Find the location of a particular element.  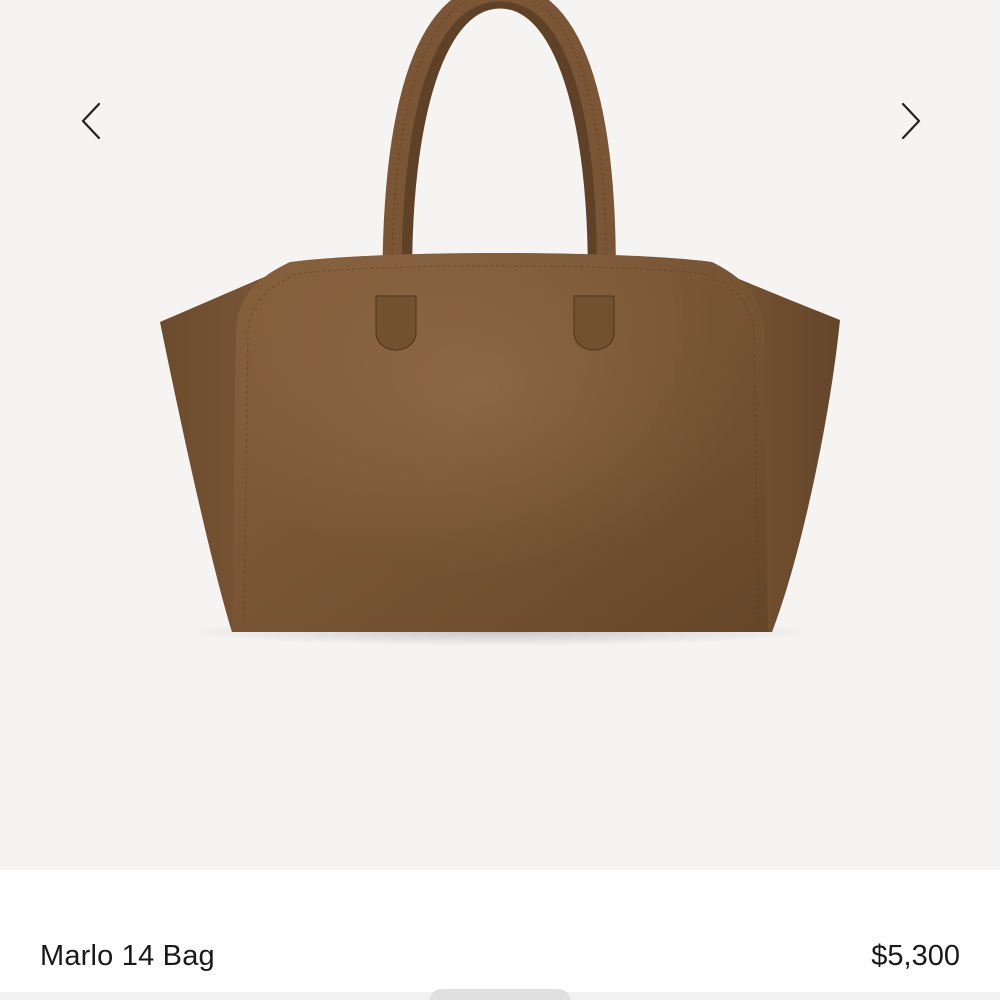

chevron-left-icon is located at coordinates (91, 121).